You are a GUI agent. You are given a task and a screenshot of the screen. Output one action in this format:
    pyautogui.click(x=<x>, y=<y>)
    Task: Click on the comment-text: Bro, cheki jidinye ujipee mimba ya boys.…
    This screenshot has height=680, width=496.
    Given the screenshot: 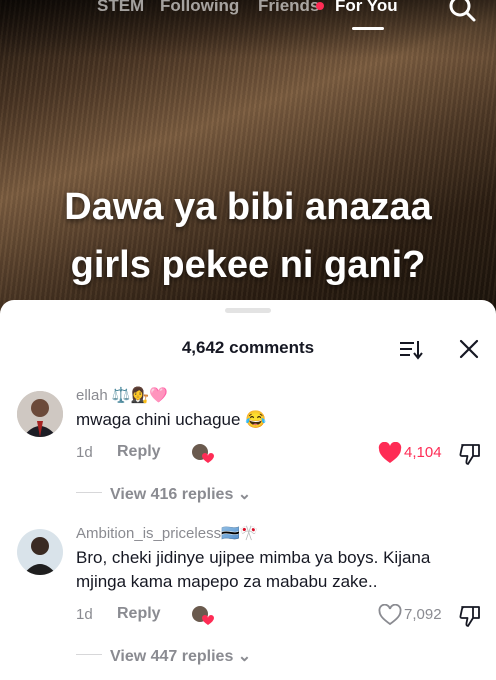 What is the action you would take?
    pyautogui.click(x=253, y=569)
    